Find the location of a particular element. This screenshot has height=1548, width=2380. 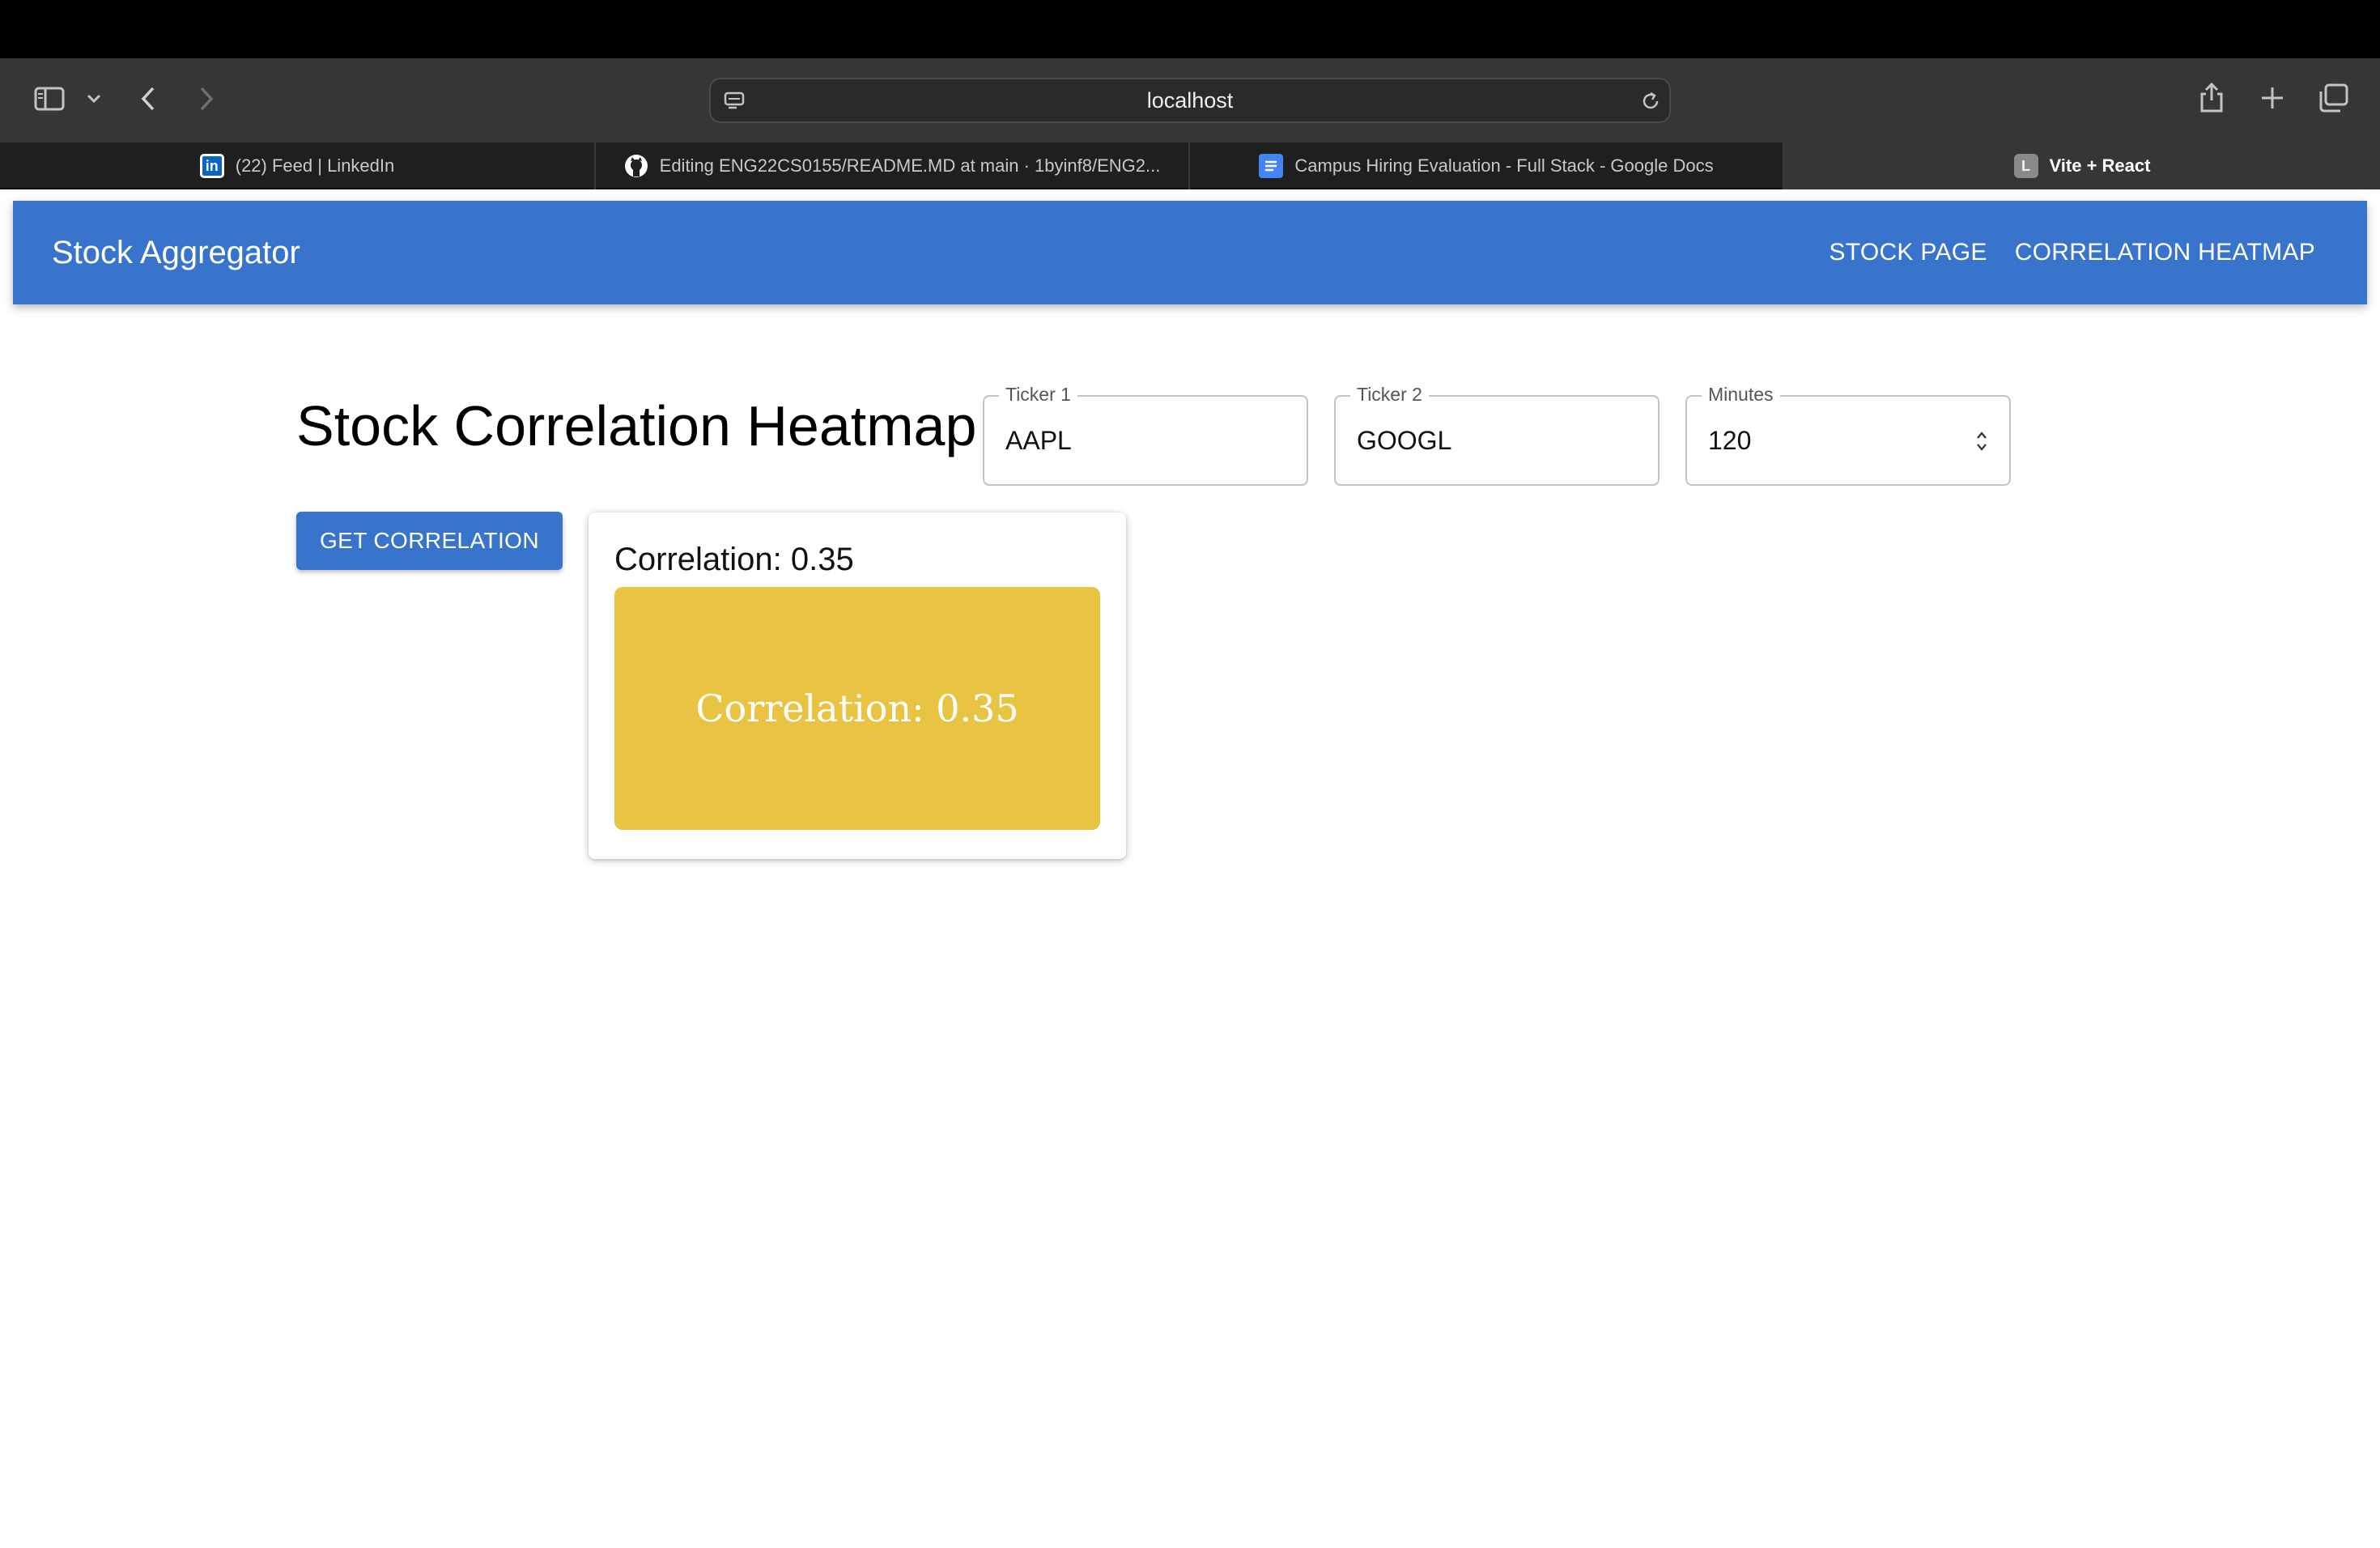

system-menu-bar is located at coordinates (1190, 29).